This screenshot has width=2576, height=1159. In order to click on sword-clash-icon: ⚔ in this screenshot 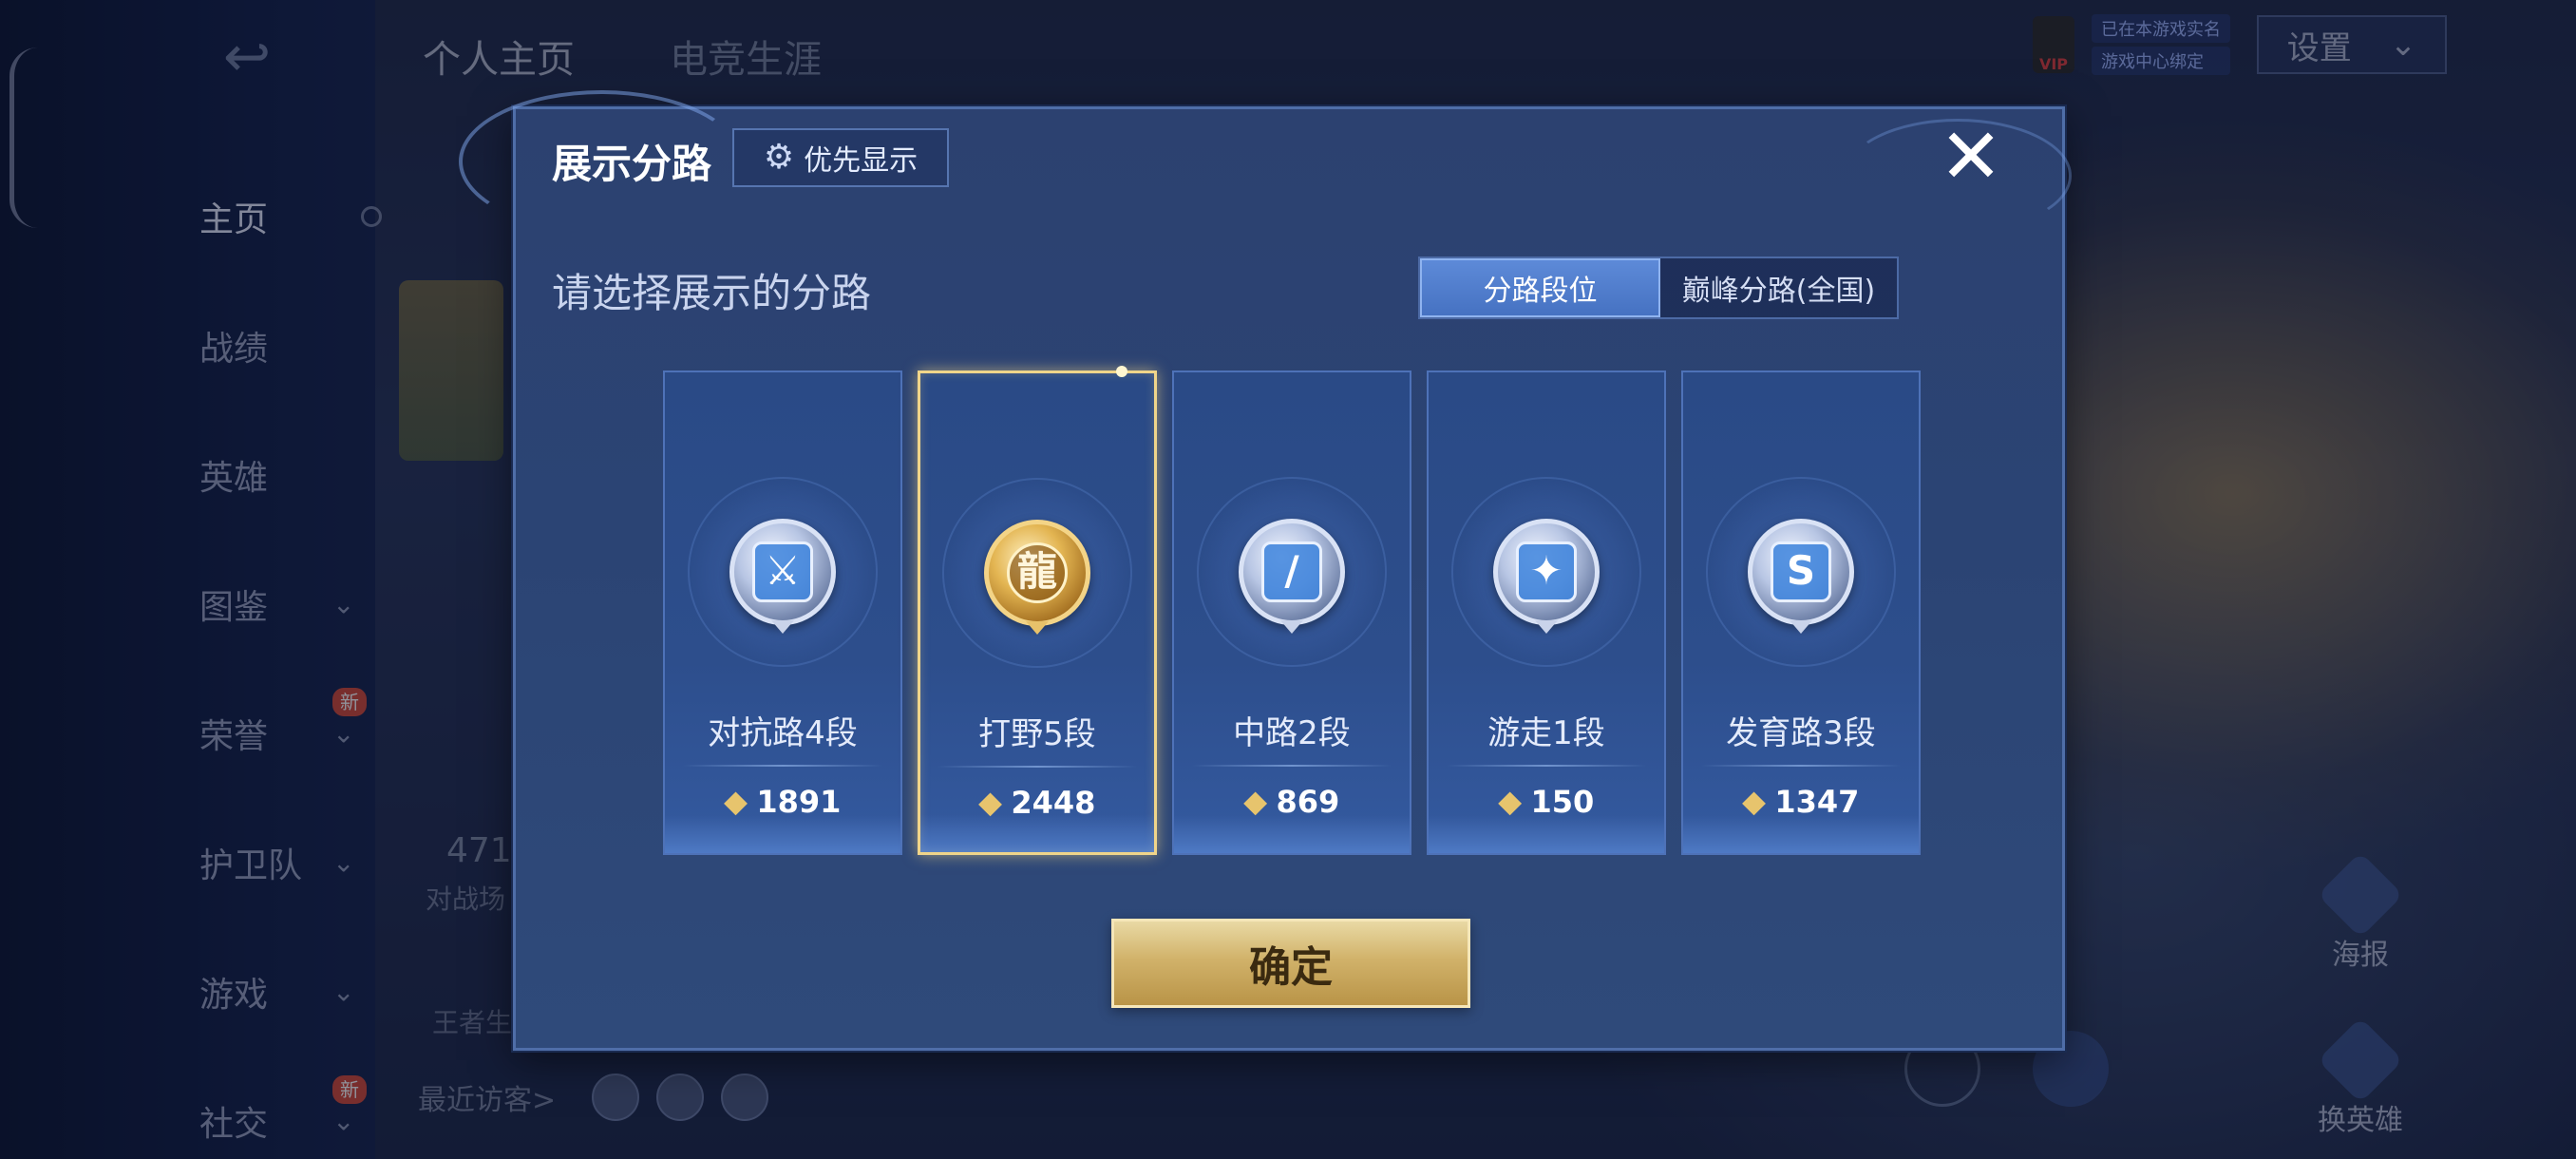, I will do `click(782, 576)`.